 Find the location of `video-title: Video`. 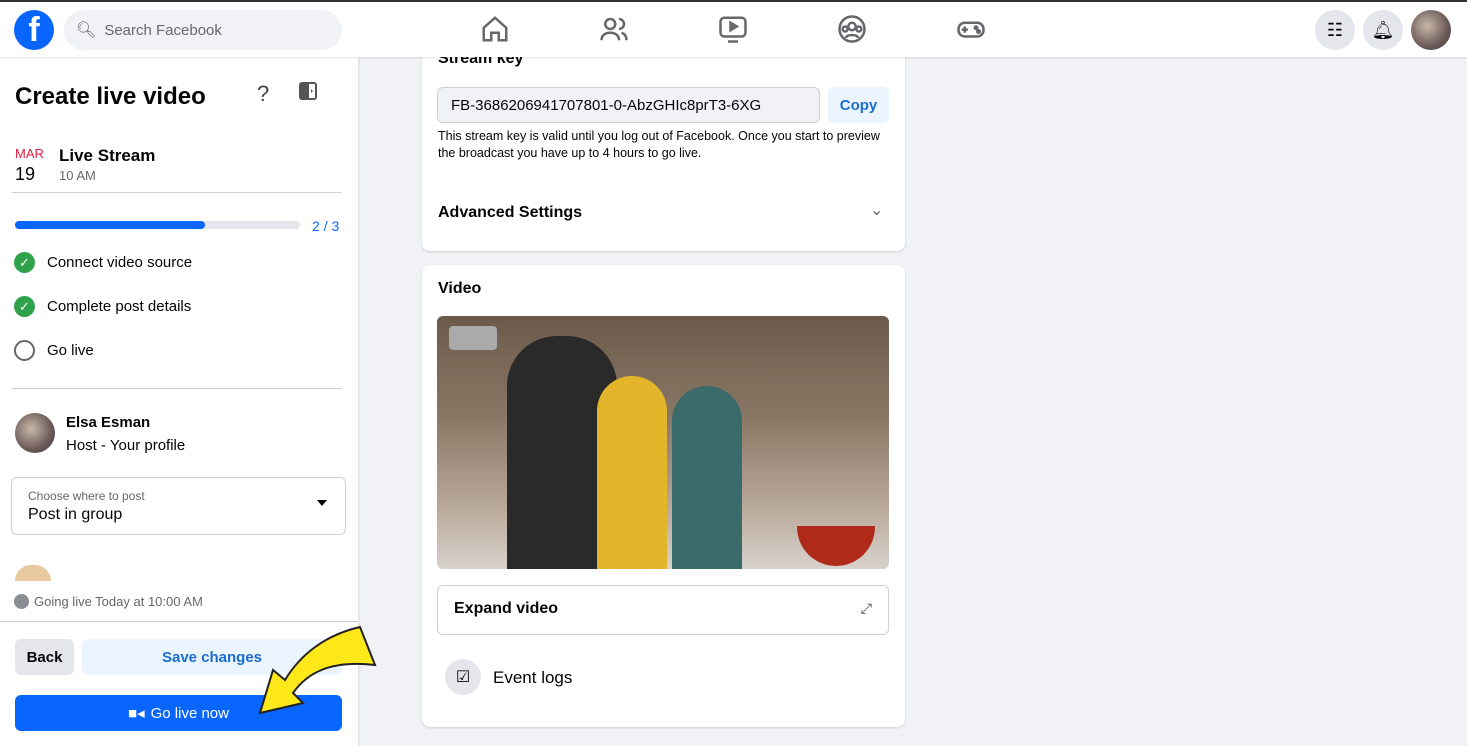

video-title: Video is located at coordinates (460, 288).